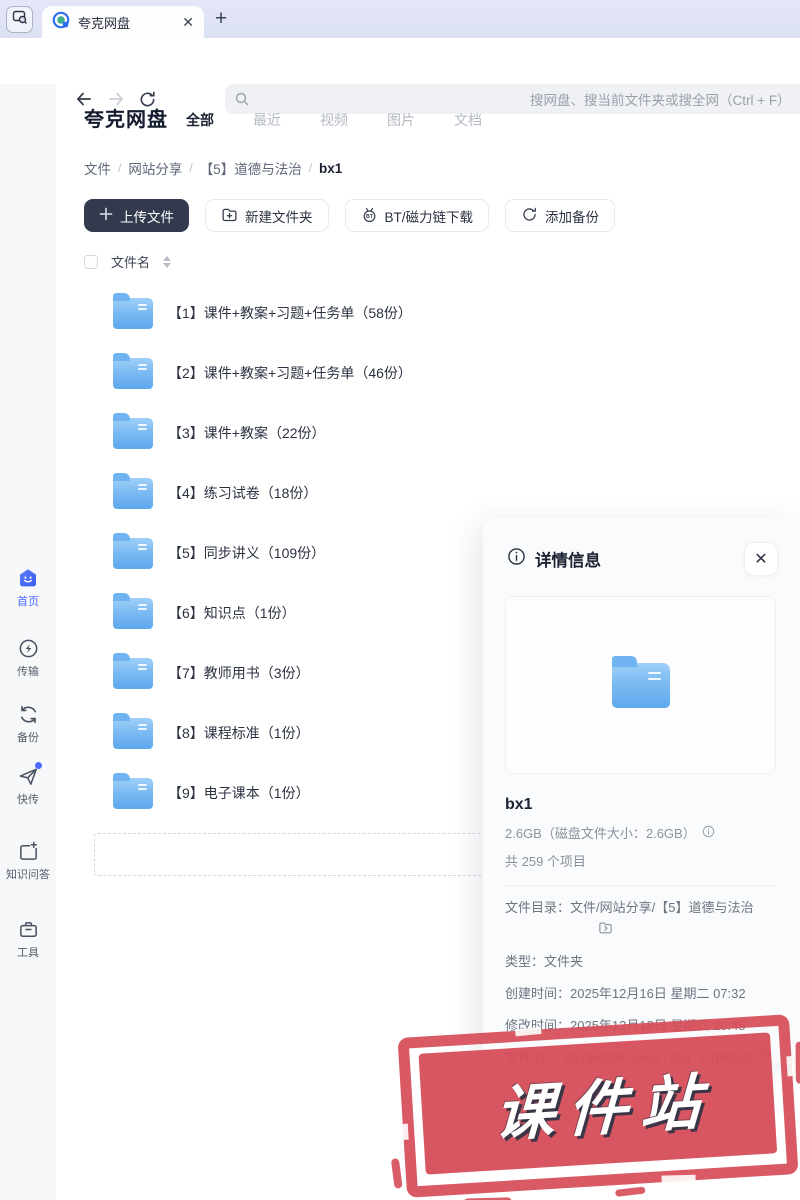 The height and width of the screenshot is (1200, 800). Describe the element at coordinates (429, 217) in the screenshot. I see `bt-download-label: BT/磁力链下载` at that location.